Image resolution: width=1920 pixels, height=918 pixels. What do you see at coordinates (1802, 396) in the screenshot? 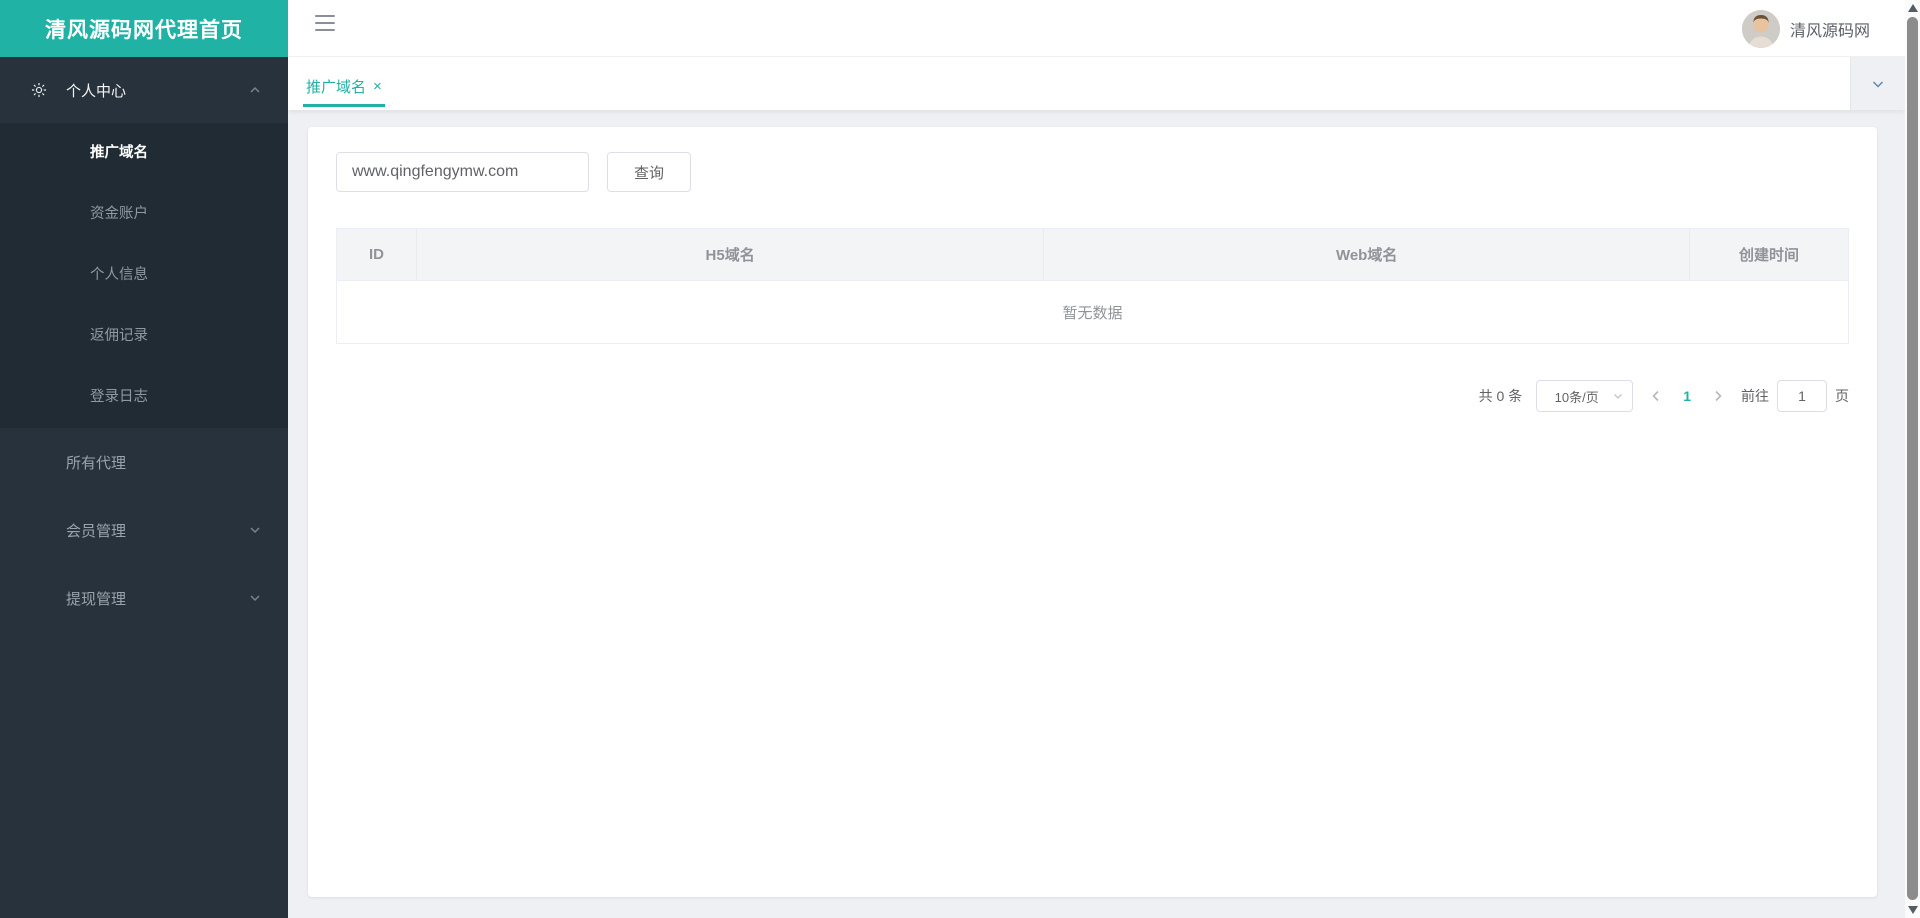
I see `goto-page-input` at bounding box center [1802, 396].